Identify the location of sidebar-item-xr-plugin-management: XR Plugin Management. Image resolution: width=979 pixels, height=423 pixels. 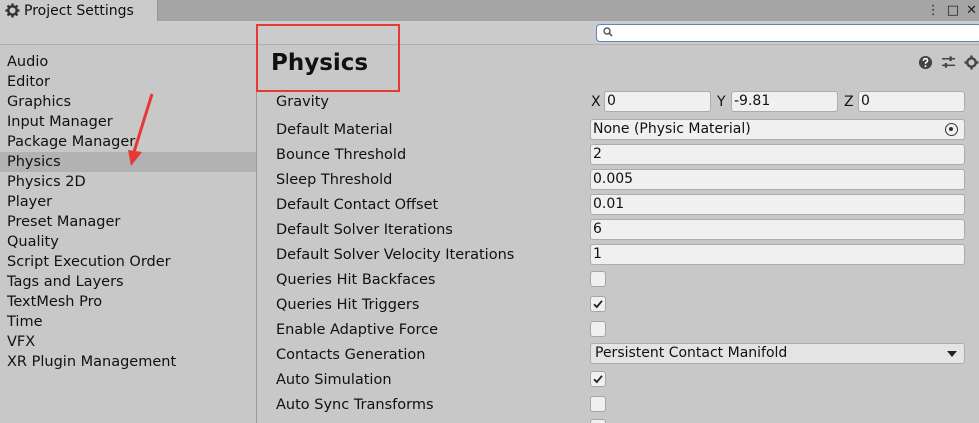
(128, 362).